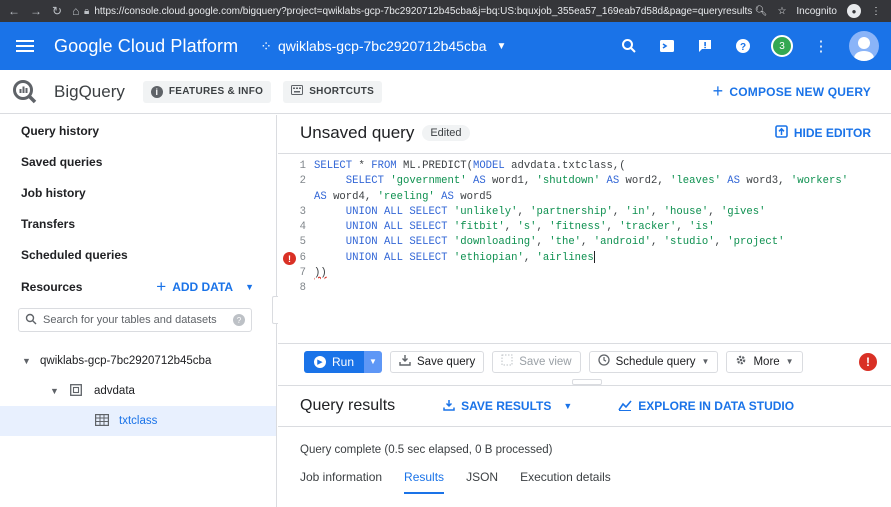 The image size is (891, 507). What do you see at coordinates (501, 46) in the screenshot?
I see `chevron-down-icon: ▼` at bounding box center [501, 46].